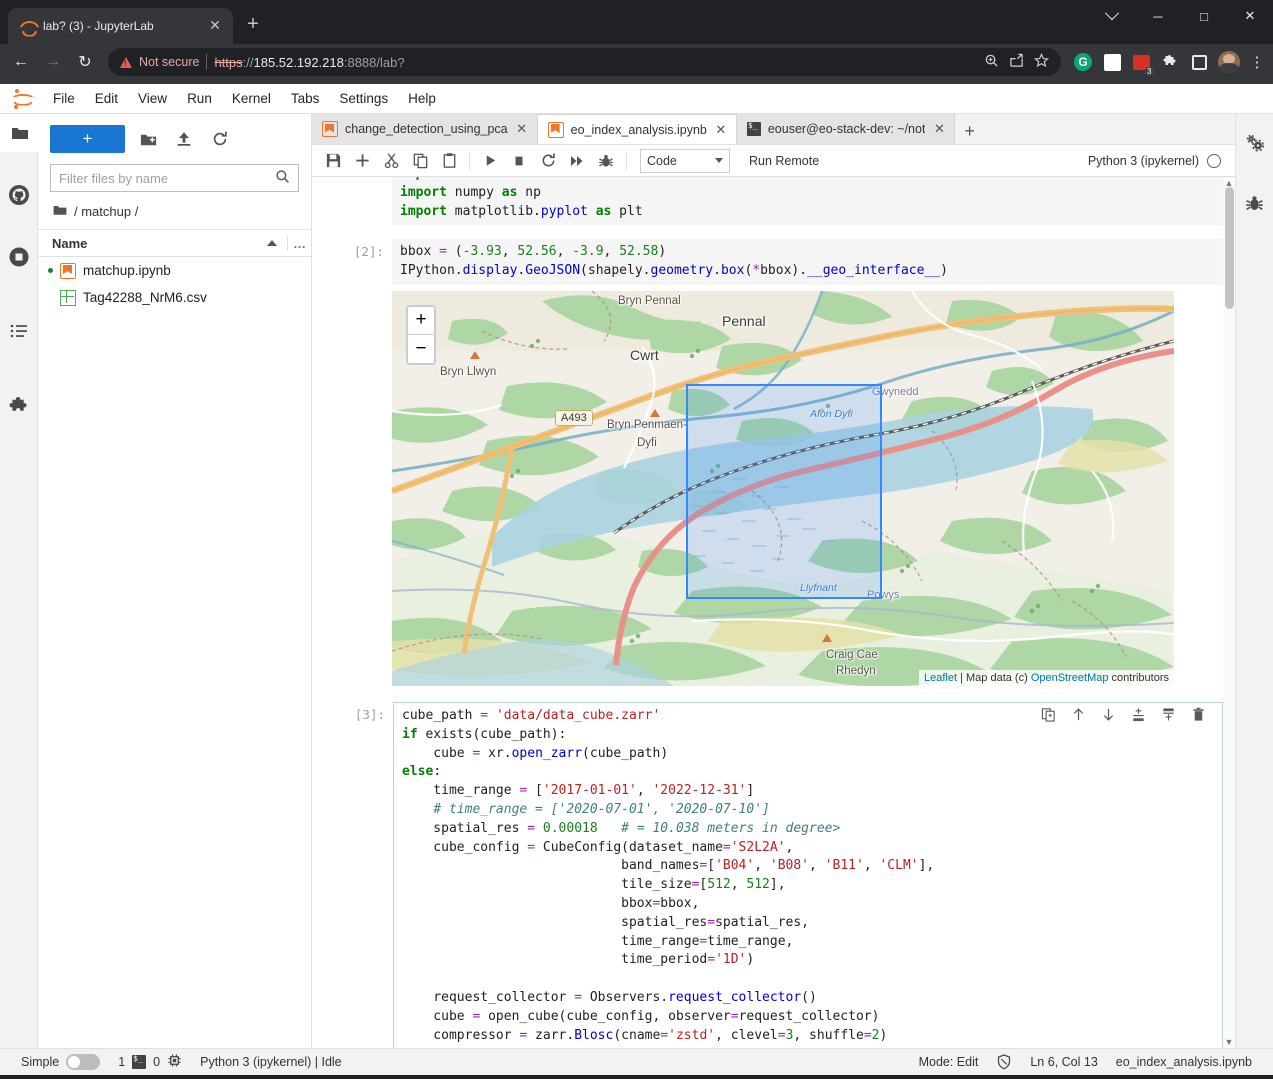 Image resolution: width=1273 pixels, height=1079 pixels. Describe the element at coordinates (87, 139) in the screenshot. I see `new-launcher-button: +` at that location.